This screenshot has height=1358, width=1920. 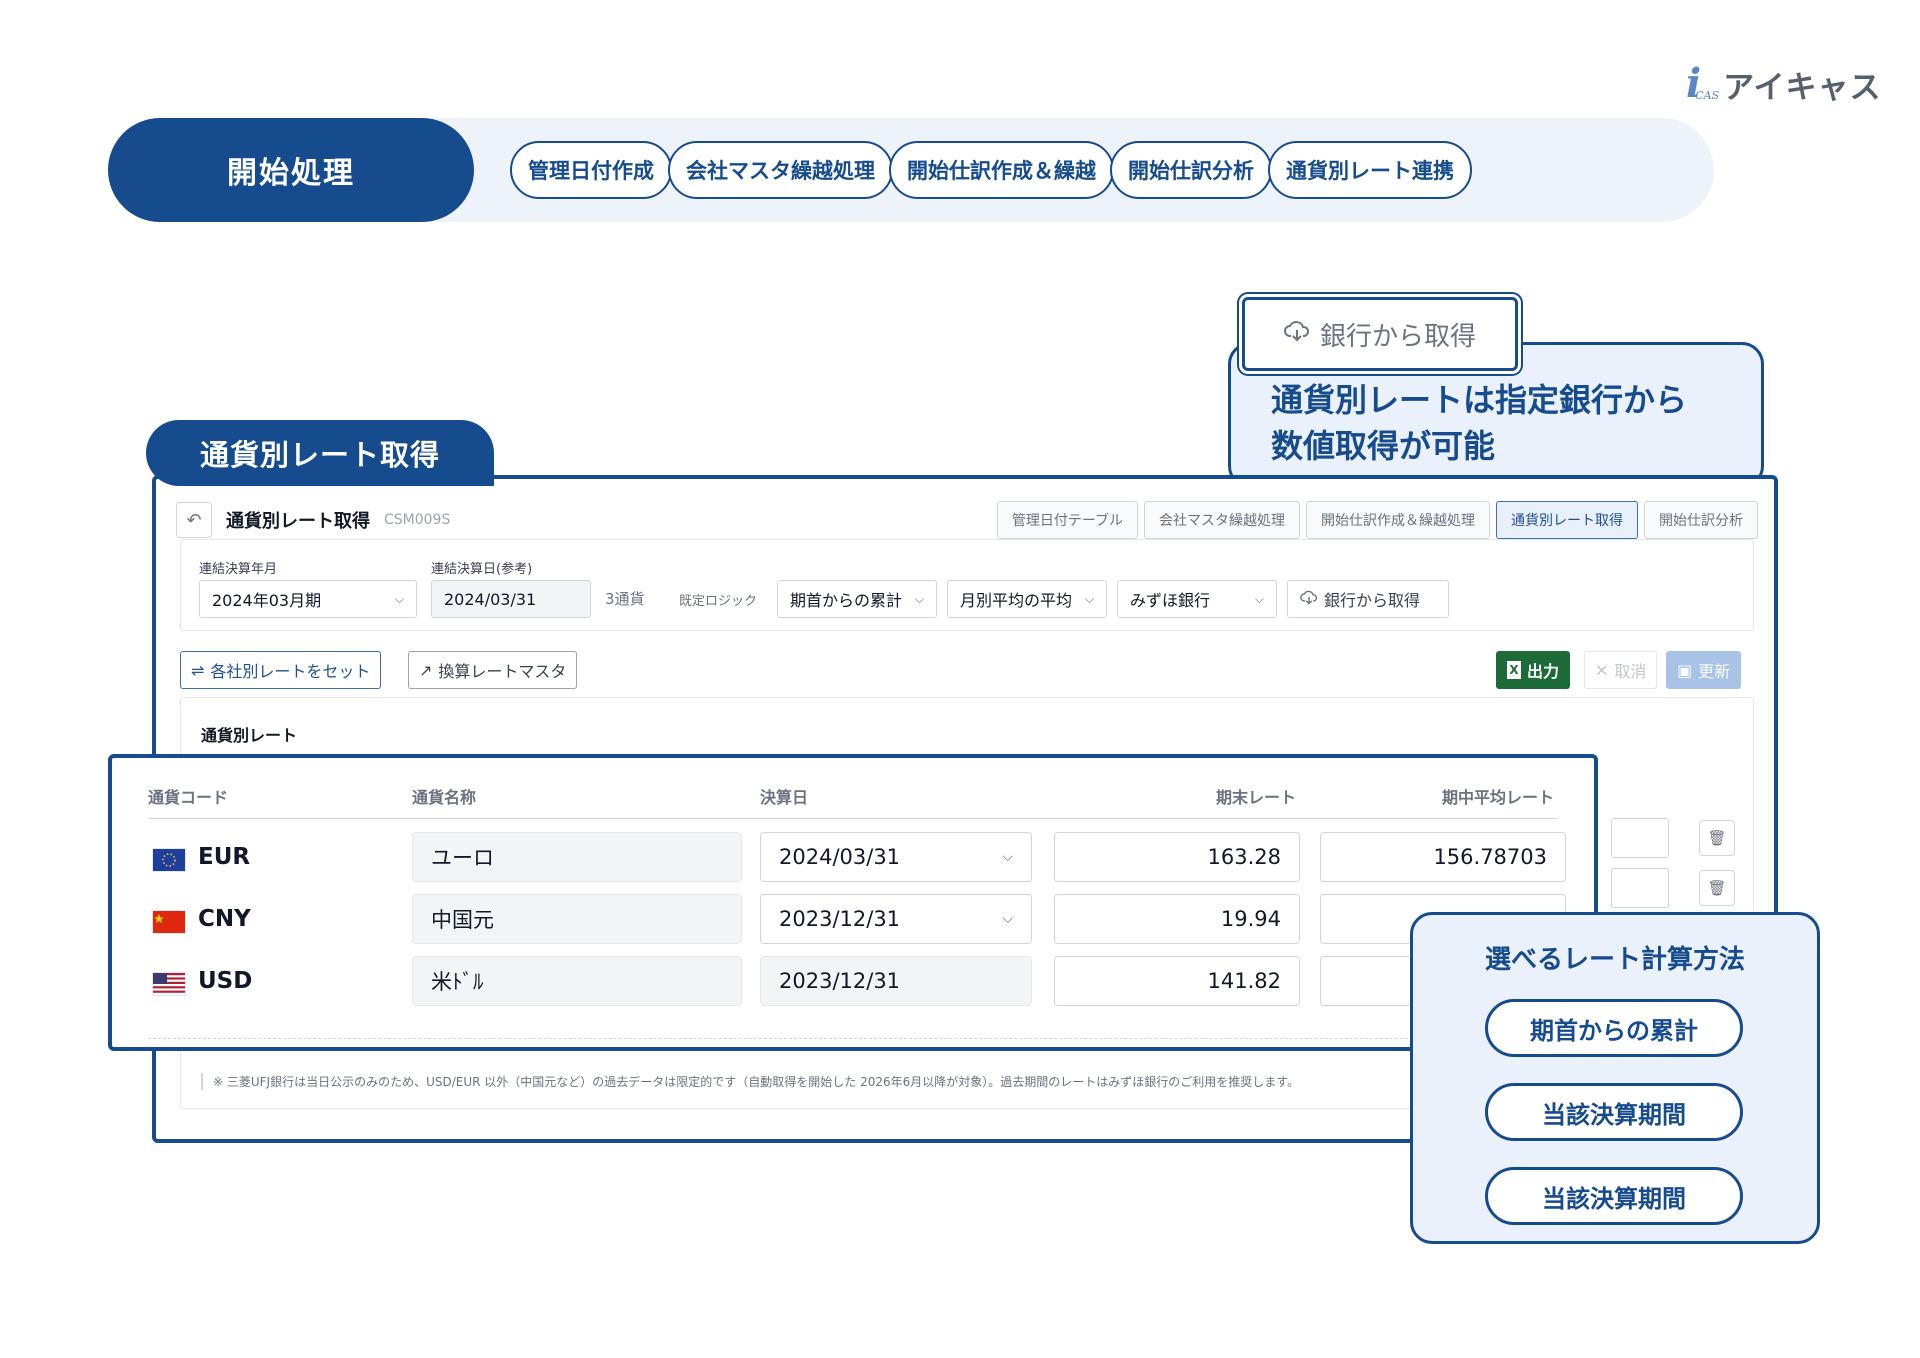 What do you see at coordinates (1514, 670) in the screenshot?
I see `excel-icon: X` at bounding box center [1514, 670].